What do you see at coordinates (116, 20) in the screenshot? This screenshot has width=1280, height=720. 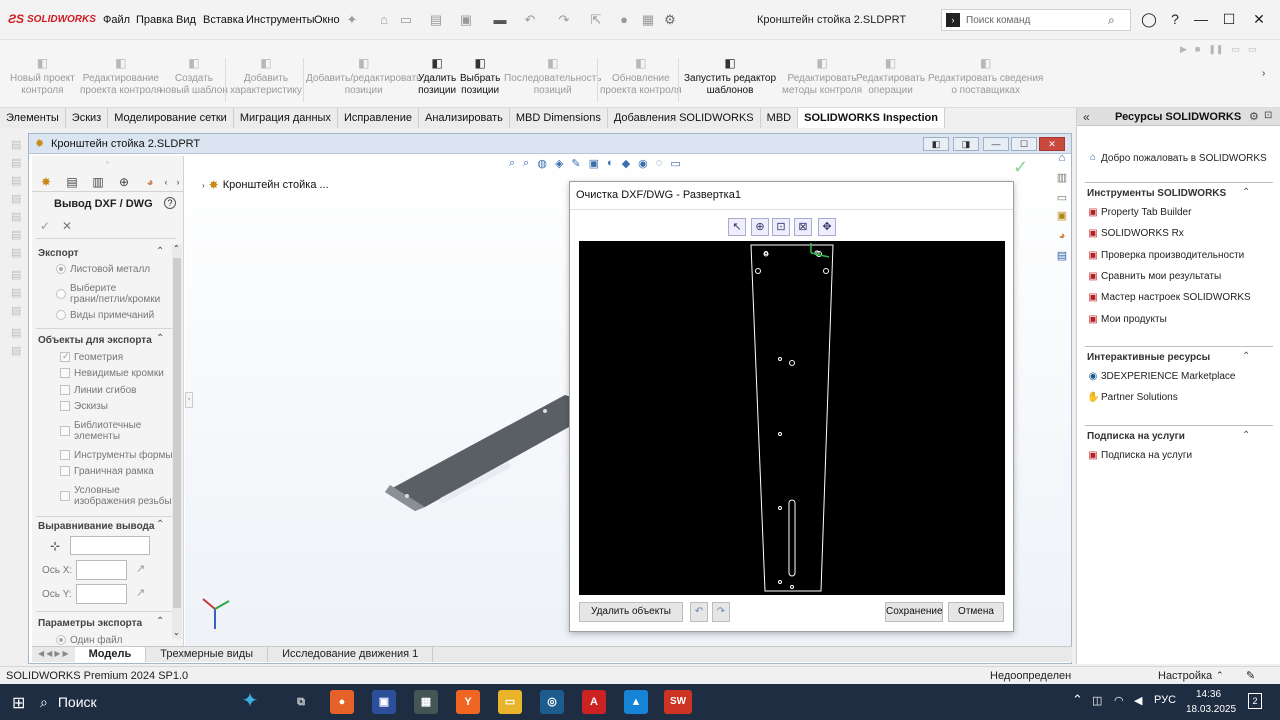 I see `menu-file: Файл` at bounding box center [116, 20].